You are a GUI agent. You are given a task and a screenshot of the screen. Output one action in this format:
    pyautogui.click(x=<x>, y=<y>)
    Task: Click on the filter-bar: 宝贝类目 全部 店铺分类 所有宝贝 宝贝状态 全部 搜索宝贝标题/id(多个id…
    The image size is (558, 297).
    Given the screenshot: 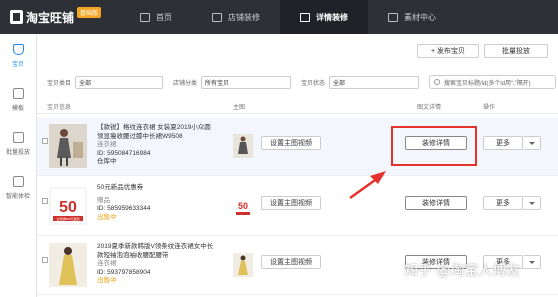 What is the action you would take?
    pyautogui.click(x=297, y=82)
    